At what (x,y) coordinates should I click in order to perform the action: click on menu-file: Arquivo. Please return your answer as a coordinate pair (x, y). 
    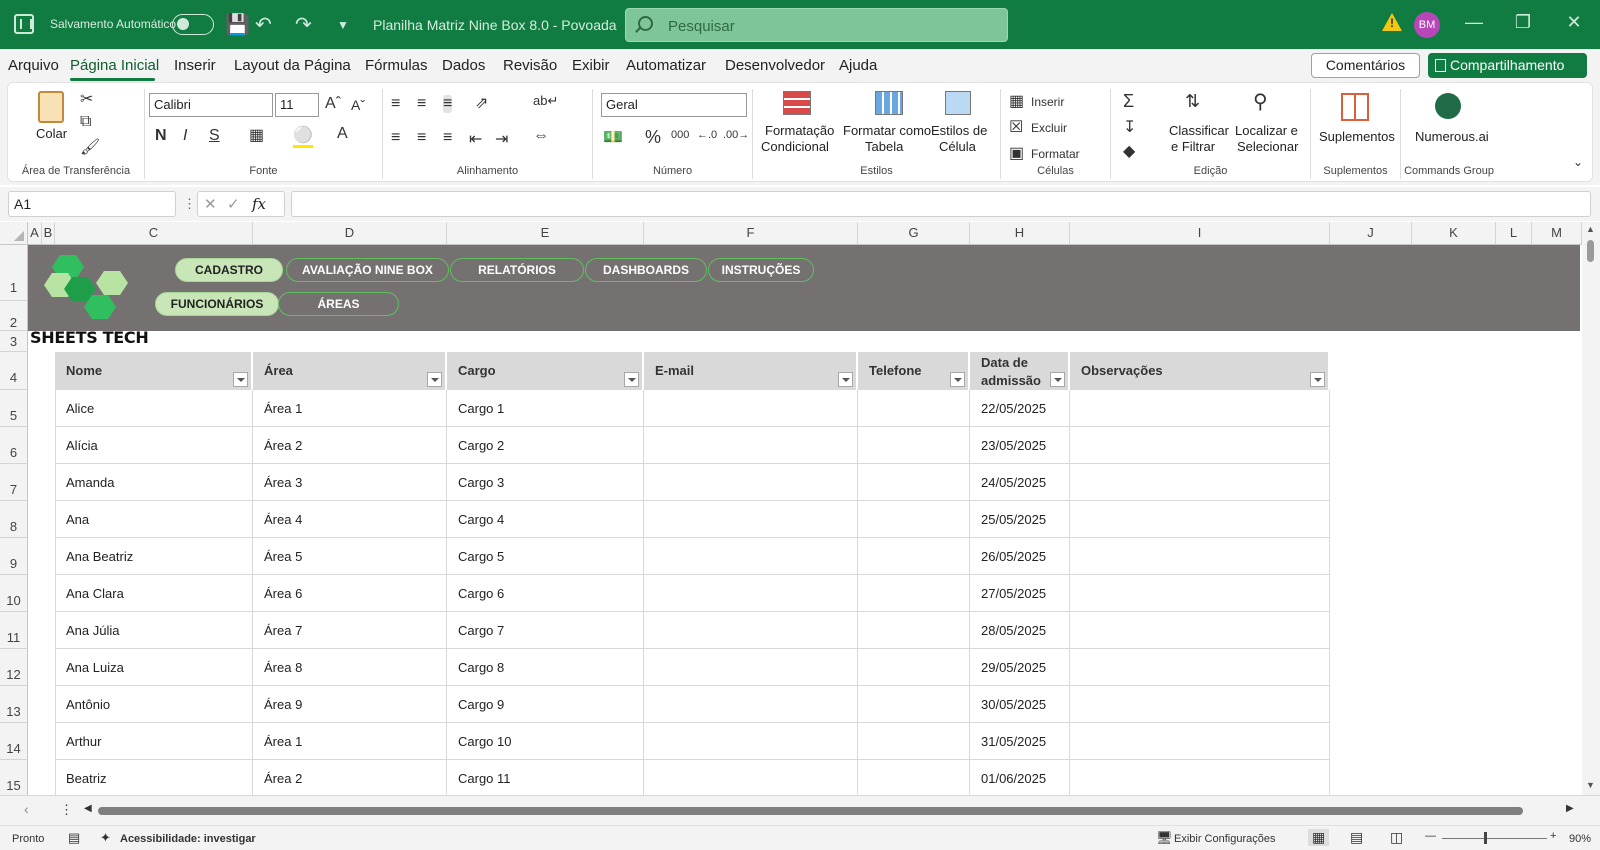
    Looking at the image, I should click on (33, 65).